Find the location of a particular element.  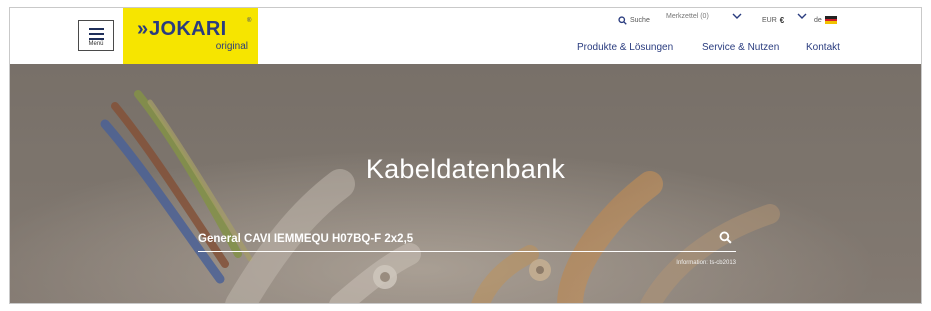

currency-selector: EUR € is located at coordinates (773, 20).